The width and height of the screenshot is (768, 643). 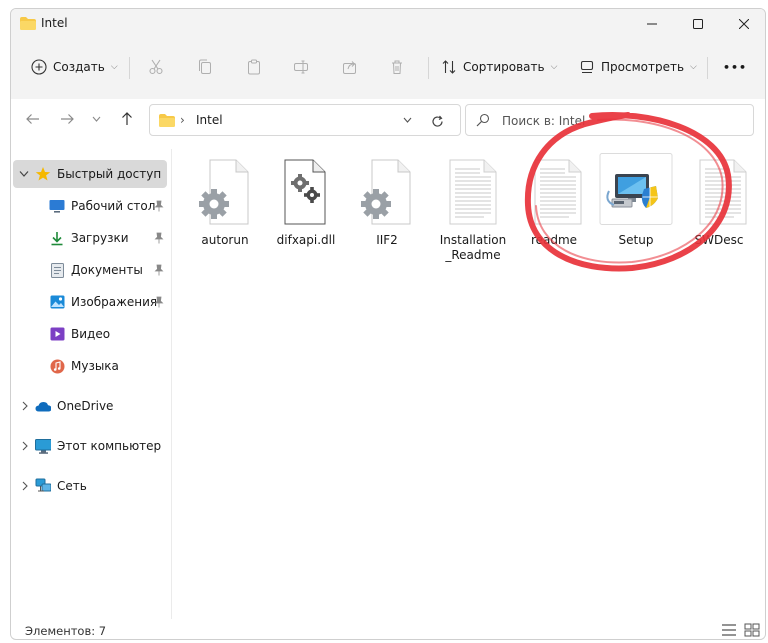 What do you see at coordinates (66, 631) in the screenshot?
I see `status-item-count: Элементов: 7` at bounding box center [66, 631].